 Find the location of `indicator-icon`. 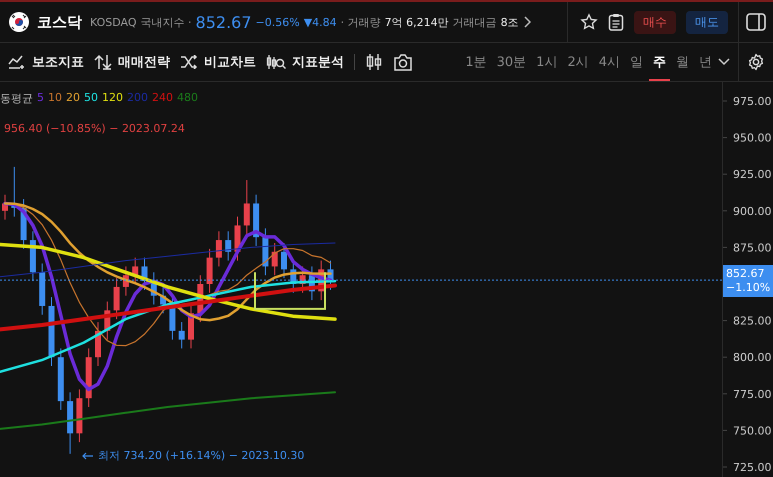

indicator-icon is located at coordinates (17, 62).